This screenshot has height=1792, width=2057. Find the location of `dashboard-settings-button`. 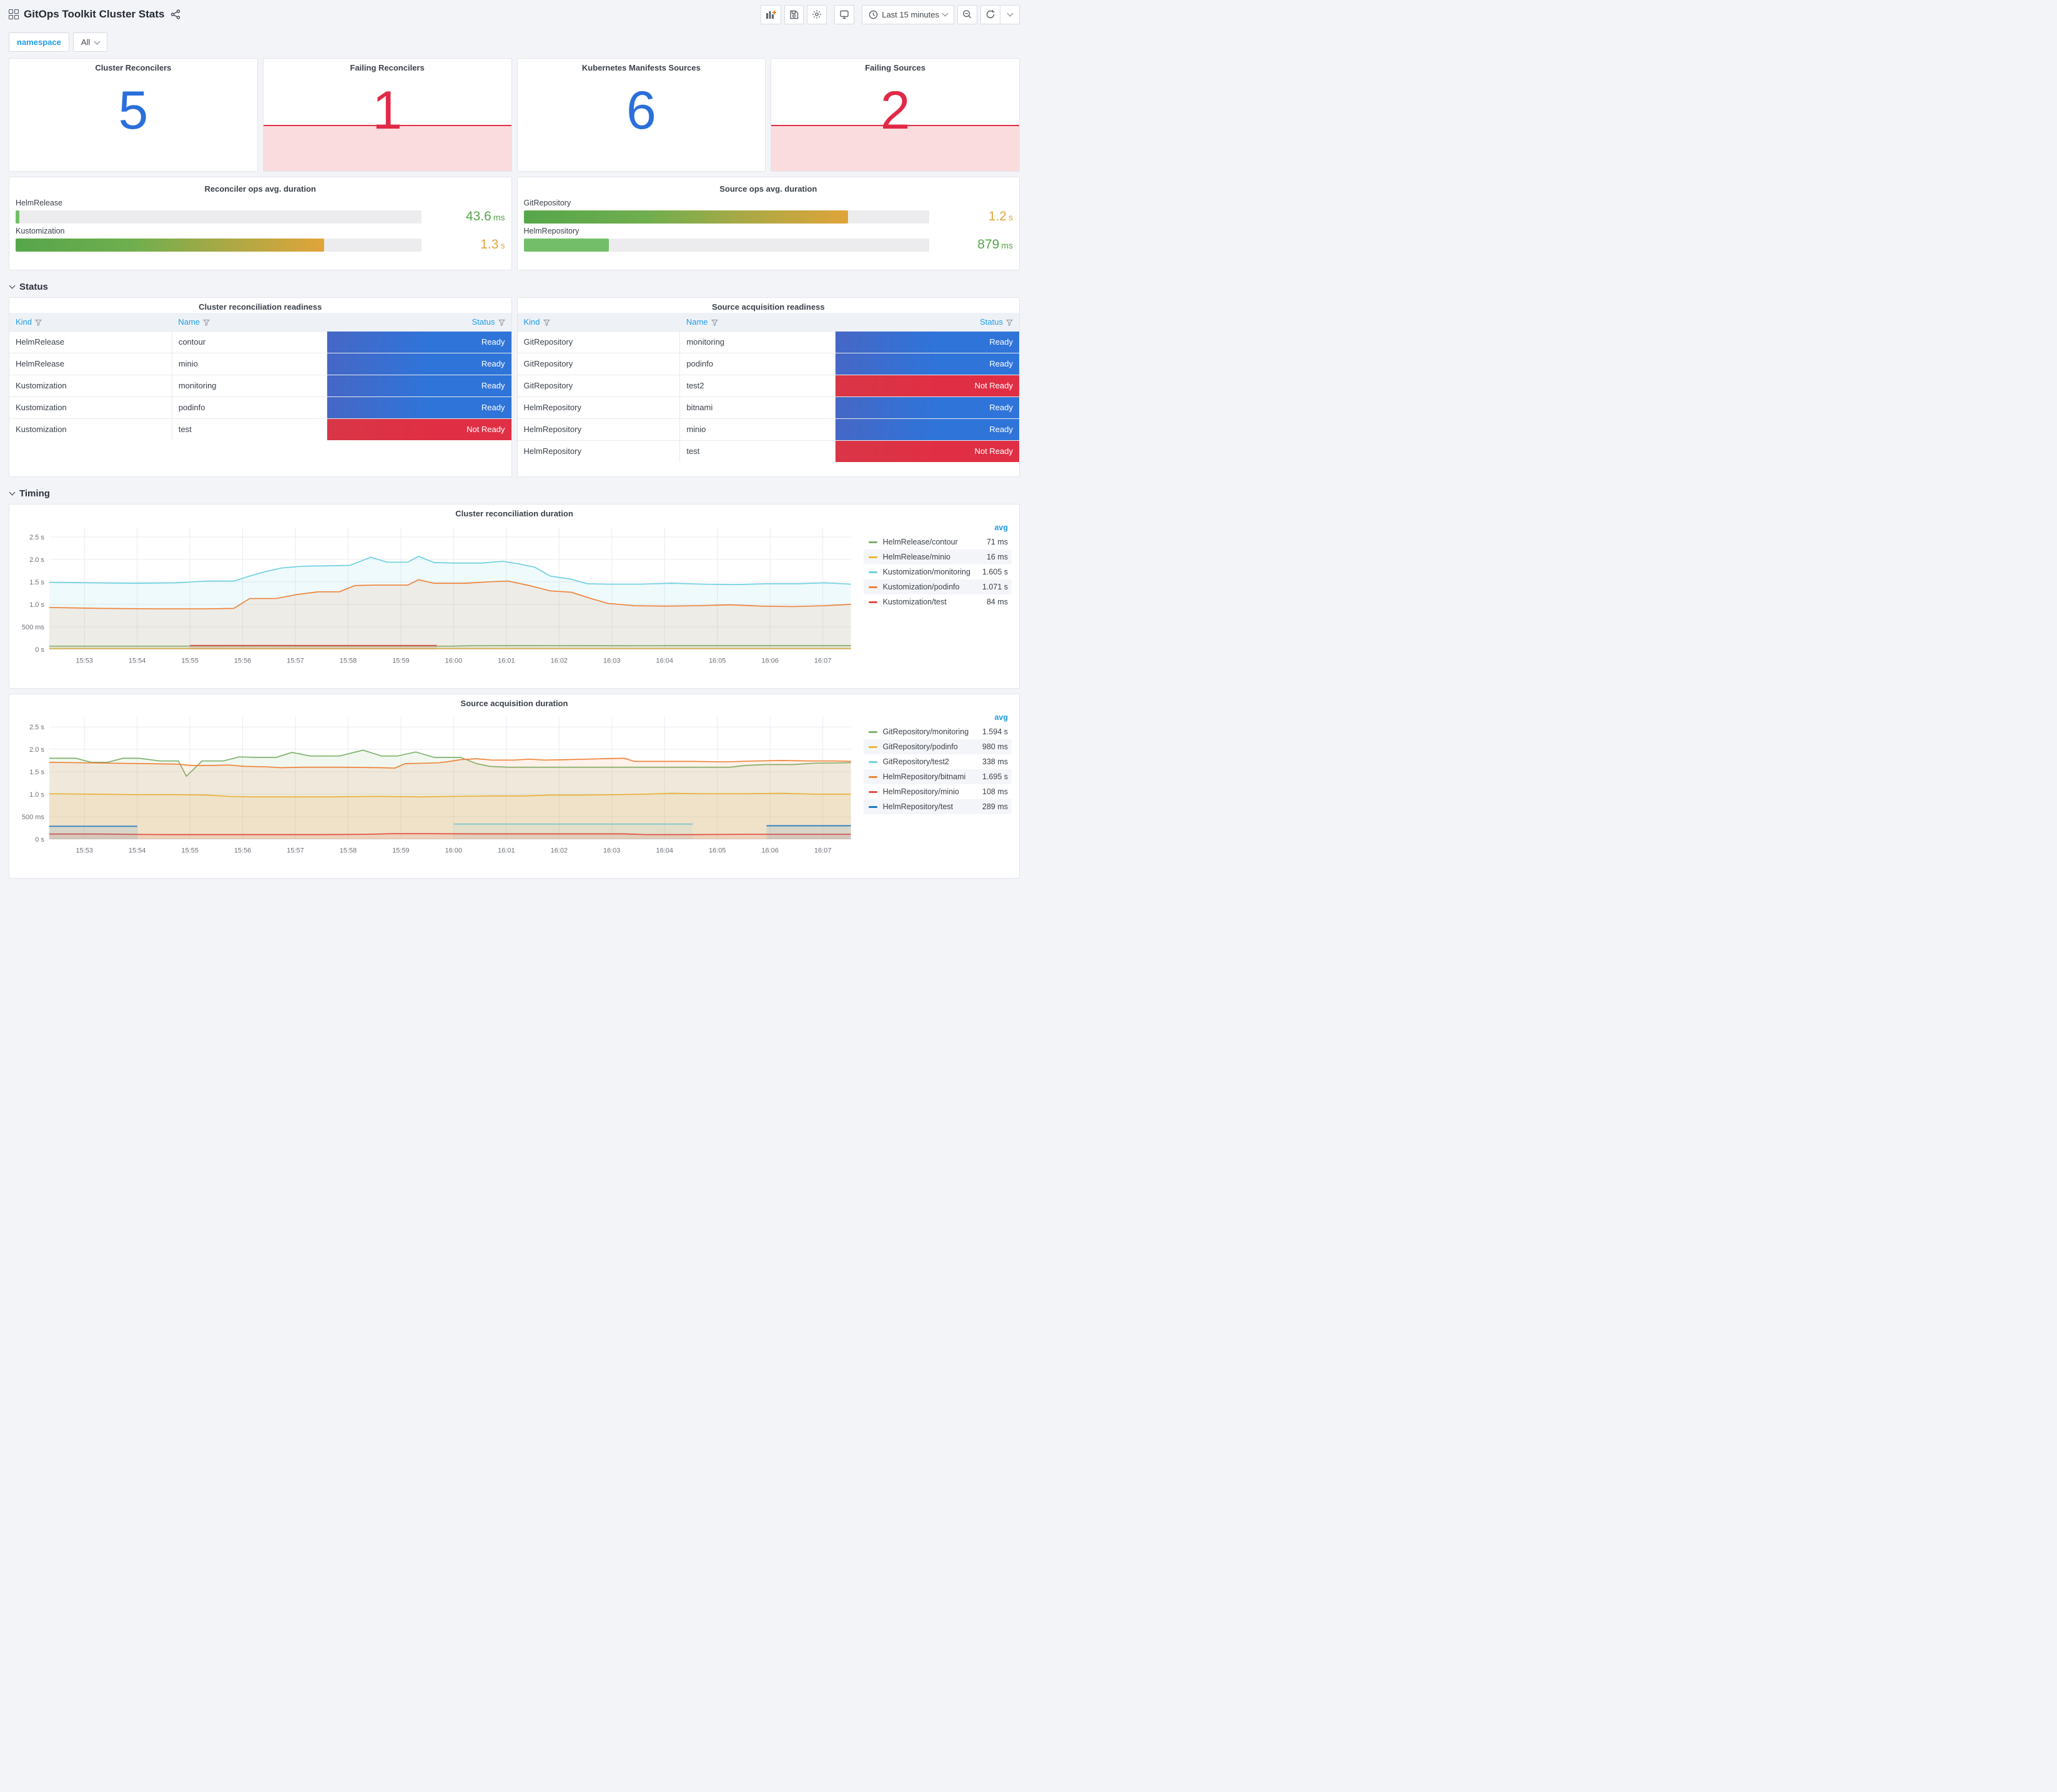

dashboard-settings-button is located at coordinates (817, 14).